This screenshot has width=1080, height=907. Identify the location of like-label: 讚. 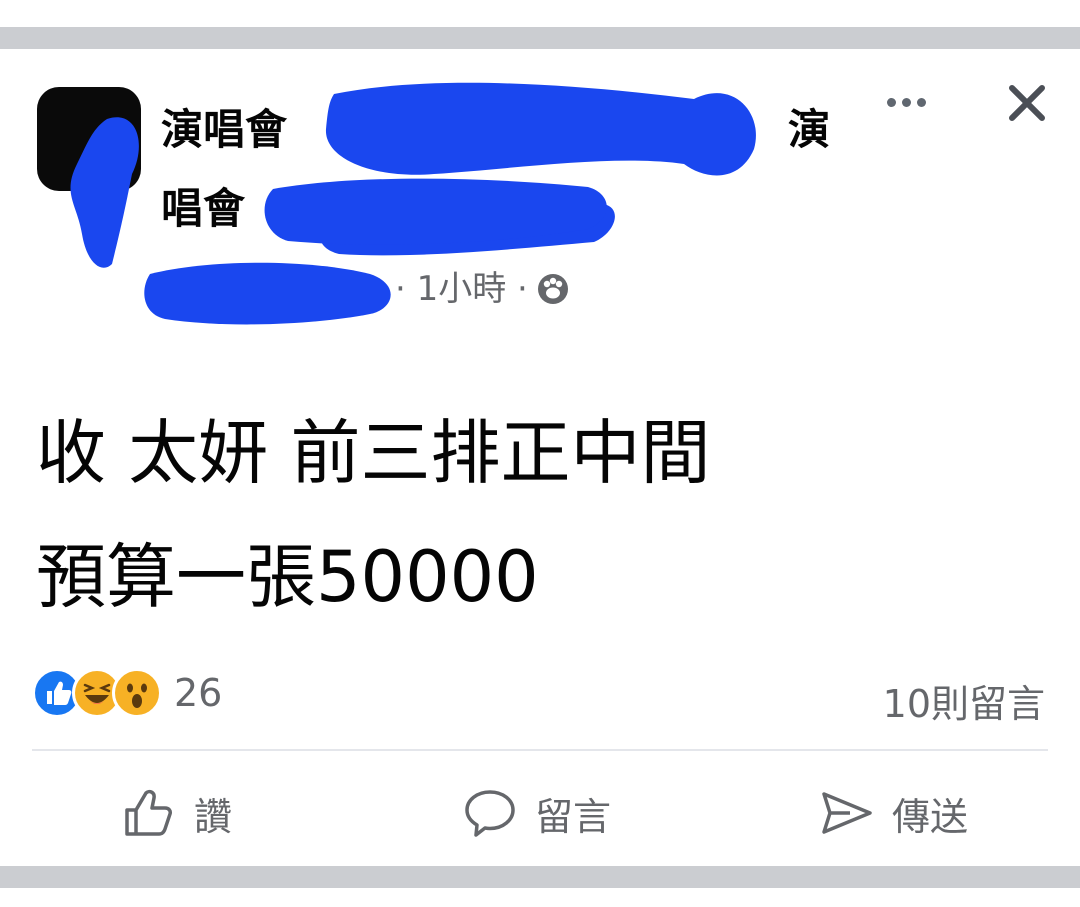
(213, 816).